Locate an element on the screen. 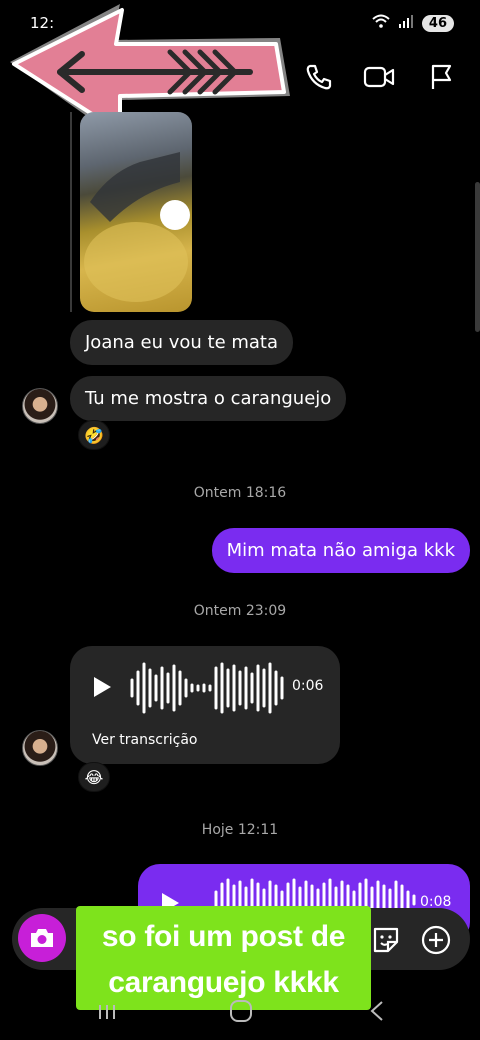  recent-apps-icon is located at coordinates (107, 1012).